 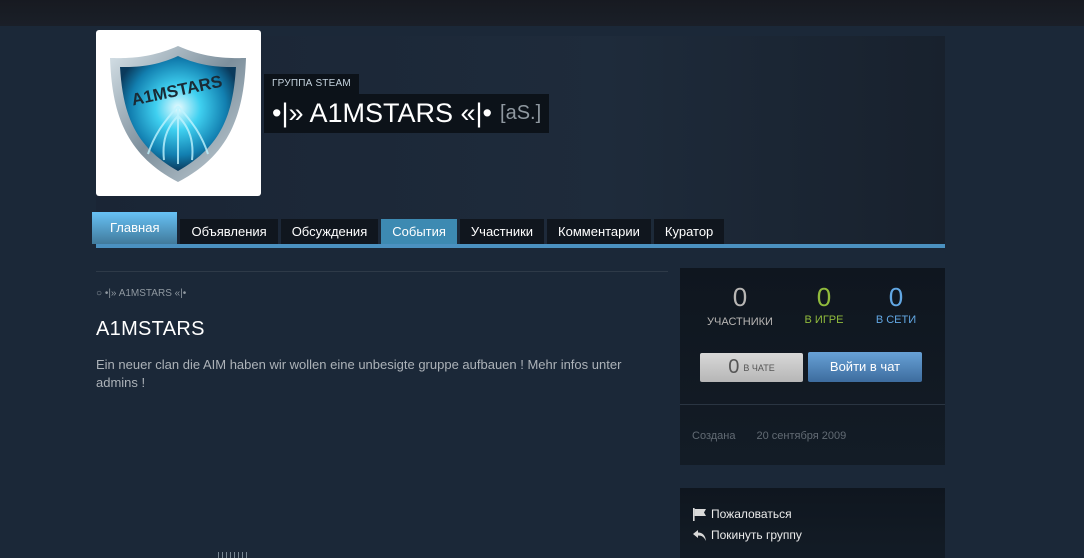 I want to click on stat-members: 0 УЧАСТНИКИ, so click(x=740, y=305).